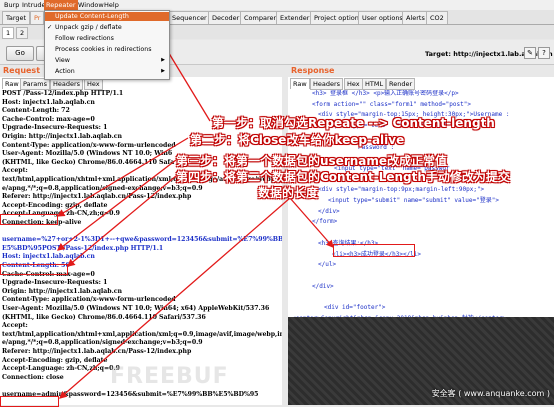 The image size is (554, 407). What do you see at coordinates (122, 221) in the screenshot?
I see `arrow-step4` at bounding box center [122, 221].